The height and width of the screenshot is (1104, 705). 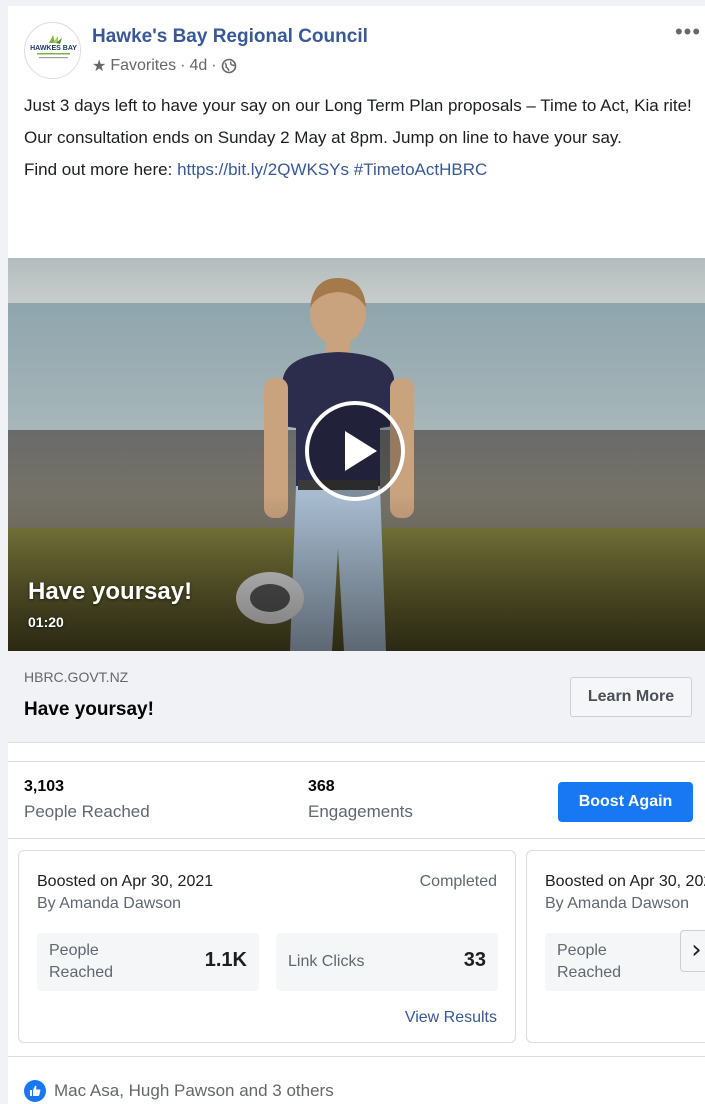 I want to click on post-time: 4d, so click(x=198, y=66).